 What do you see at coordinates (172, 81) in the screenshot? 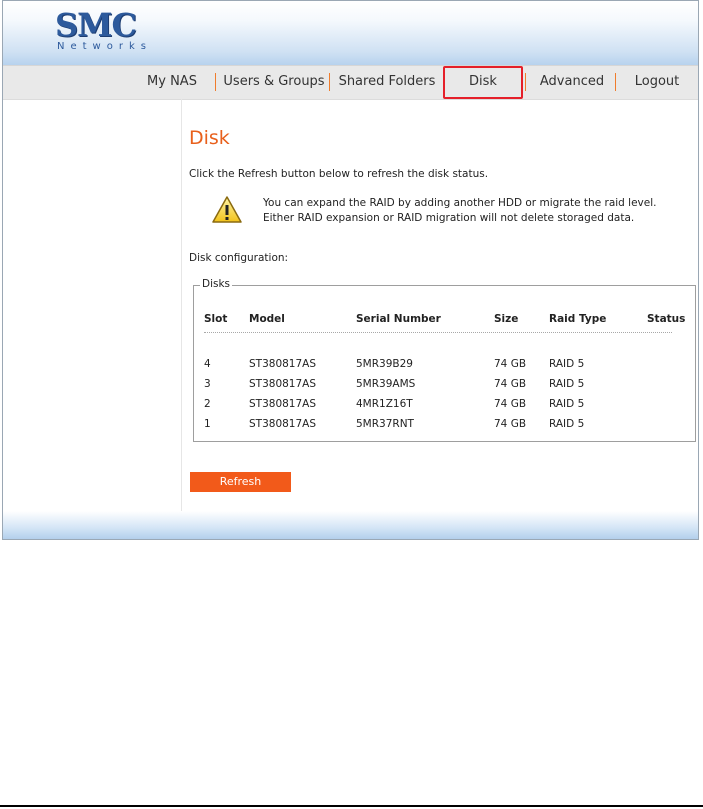
I see `nav-my-nas: My NAS` at bounding box center [172, 81].